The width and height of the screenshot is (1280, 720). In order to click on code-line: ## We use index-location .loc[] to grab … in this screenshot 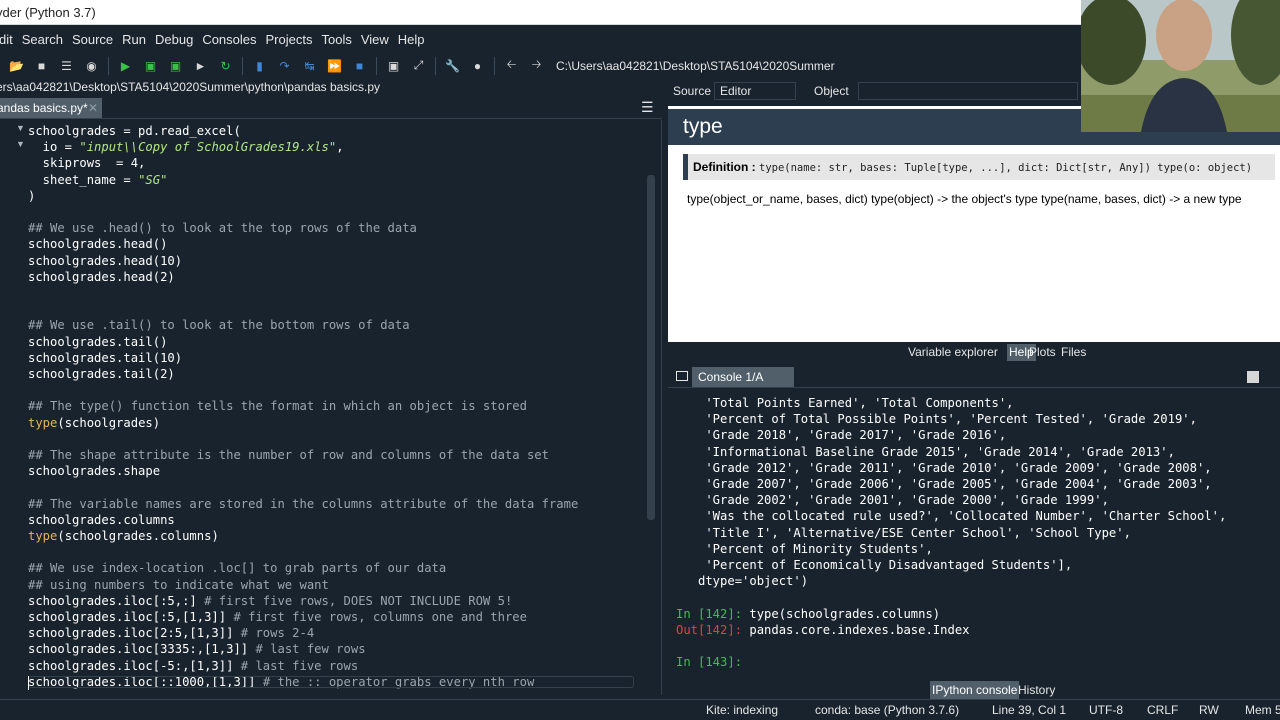, I will do `click(237, 568)`.